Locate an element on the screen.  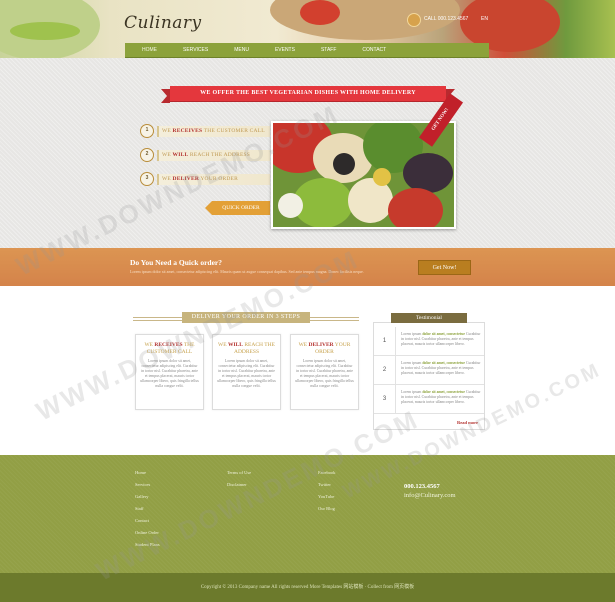
nav-item-contact: CONTACT is located at coordinates (374, 50).